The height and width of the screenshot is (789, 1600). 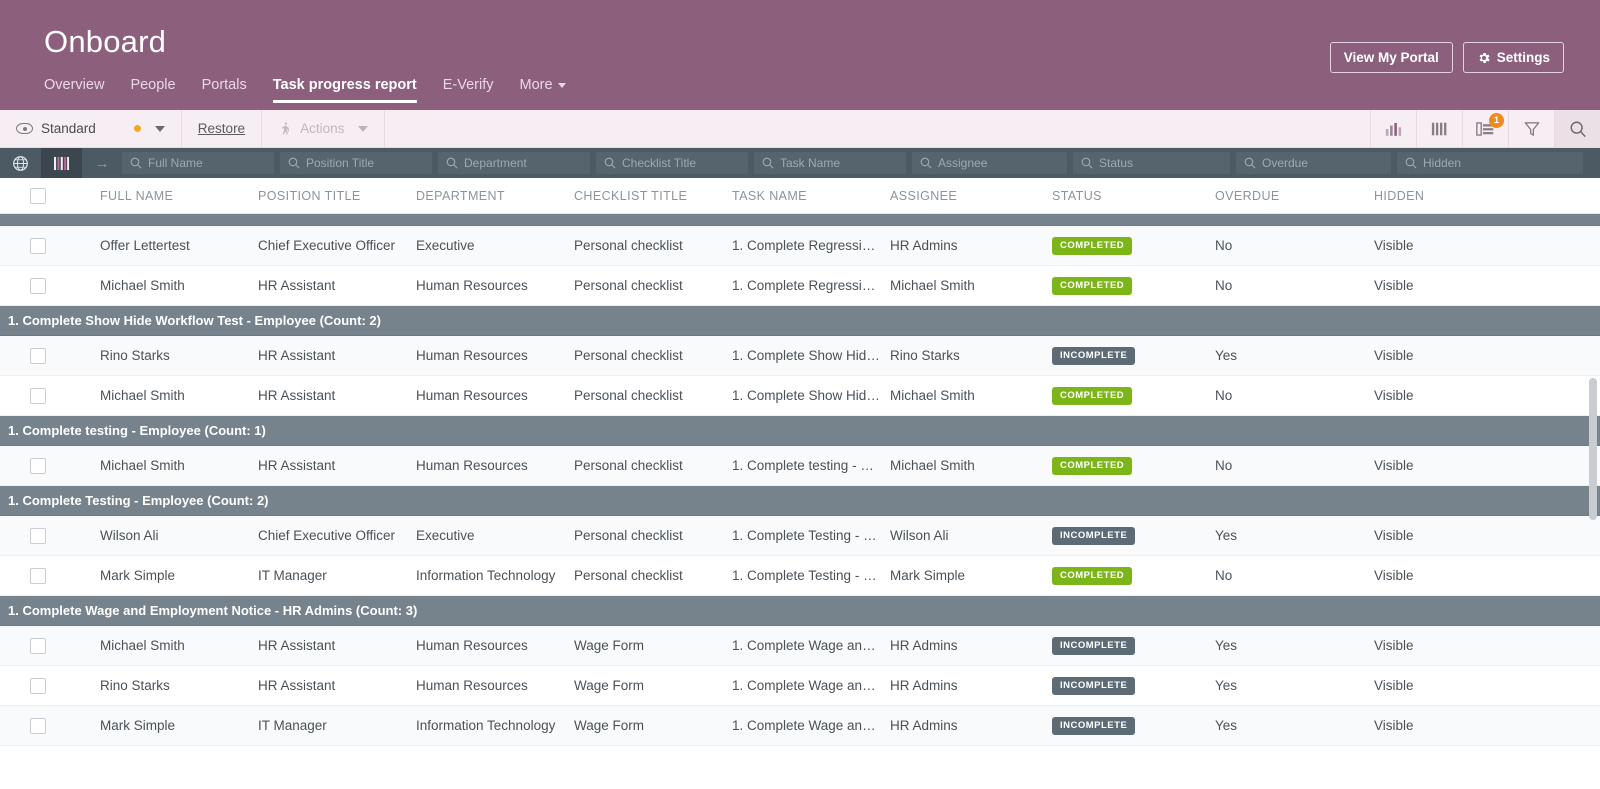 I want to click on filter-input-hidden: Hidden, so click(x=1490, y=163).